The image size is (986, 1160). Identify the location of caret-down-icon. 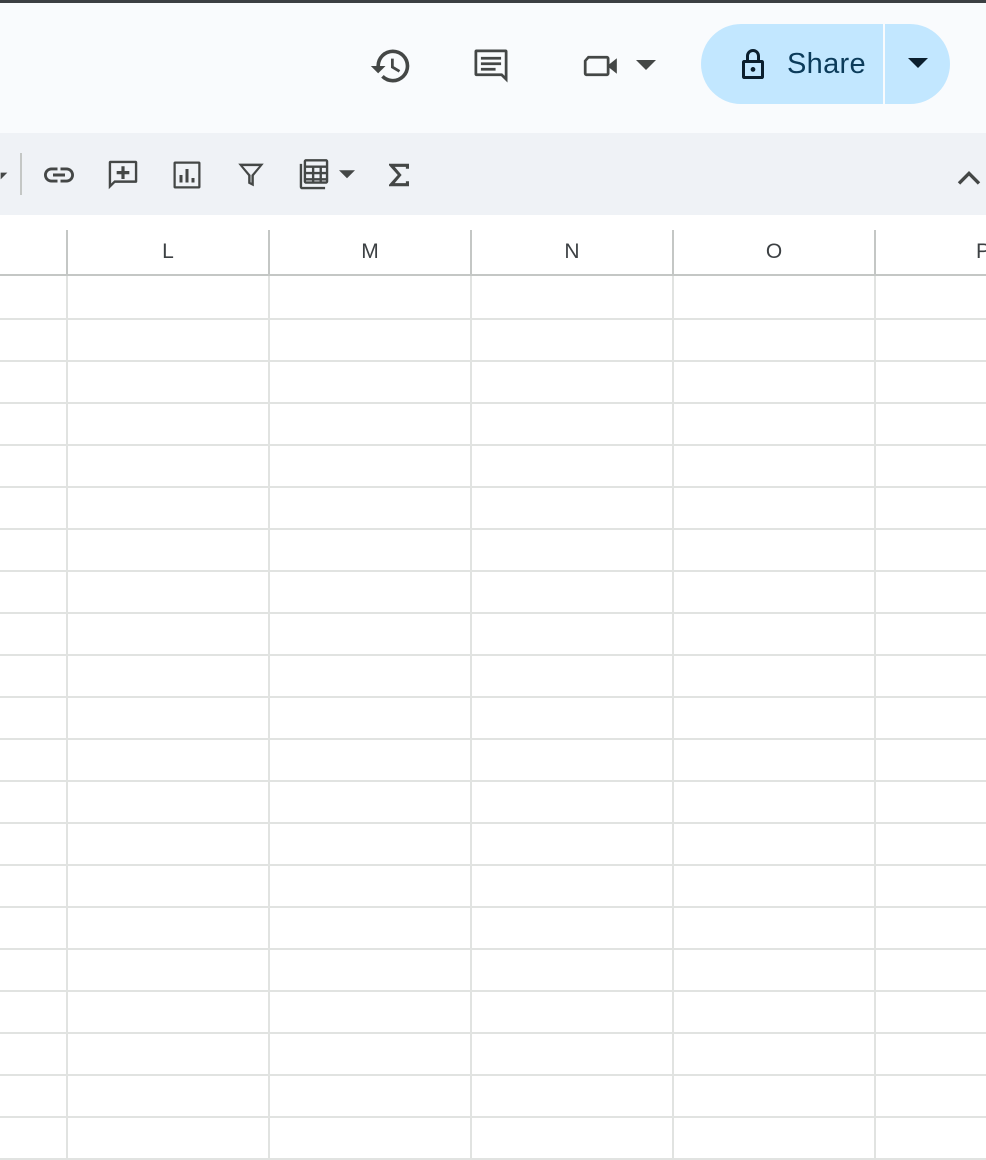
(917, 63).